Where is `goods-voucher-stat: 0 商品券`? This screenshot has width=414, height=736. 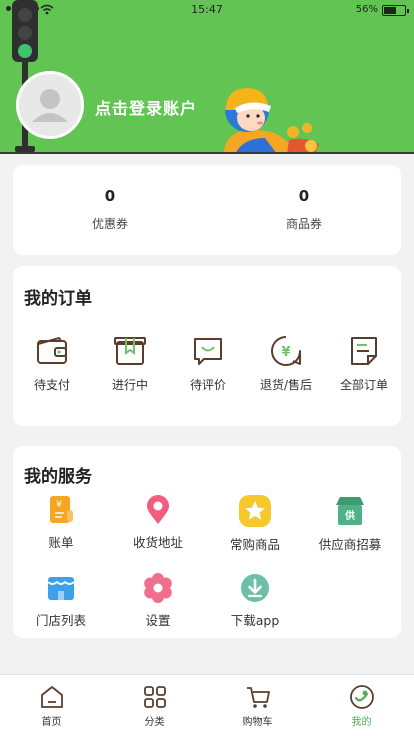 goods-voucher-stat: 0 商品券 is located at coordinates (304, 209).